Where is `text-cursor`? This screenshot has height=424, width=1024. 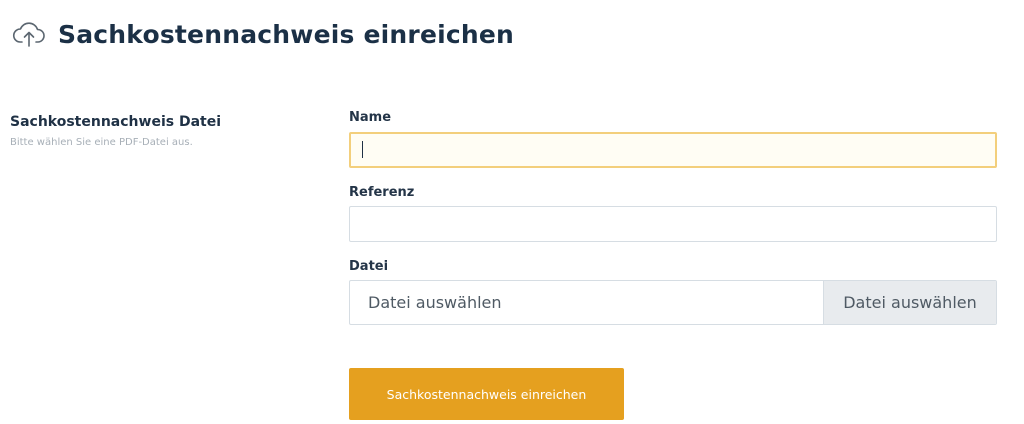
text-cursor is located at coordinates (362, 149).